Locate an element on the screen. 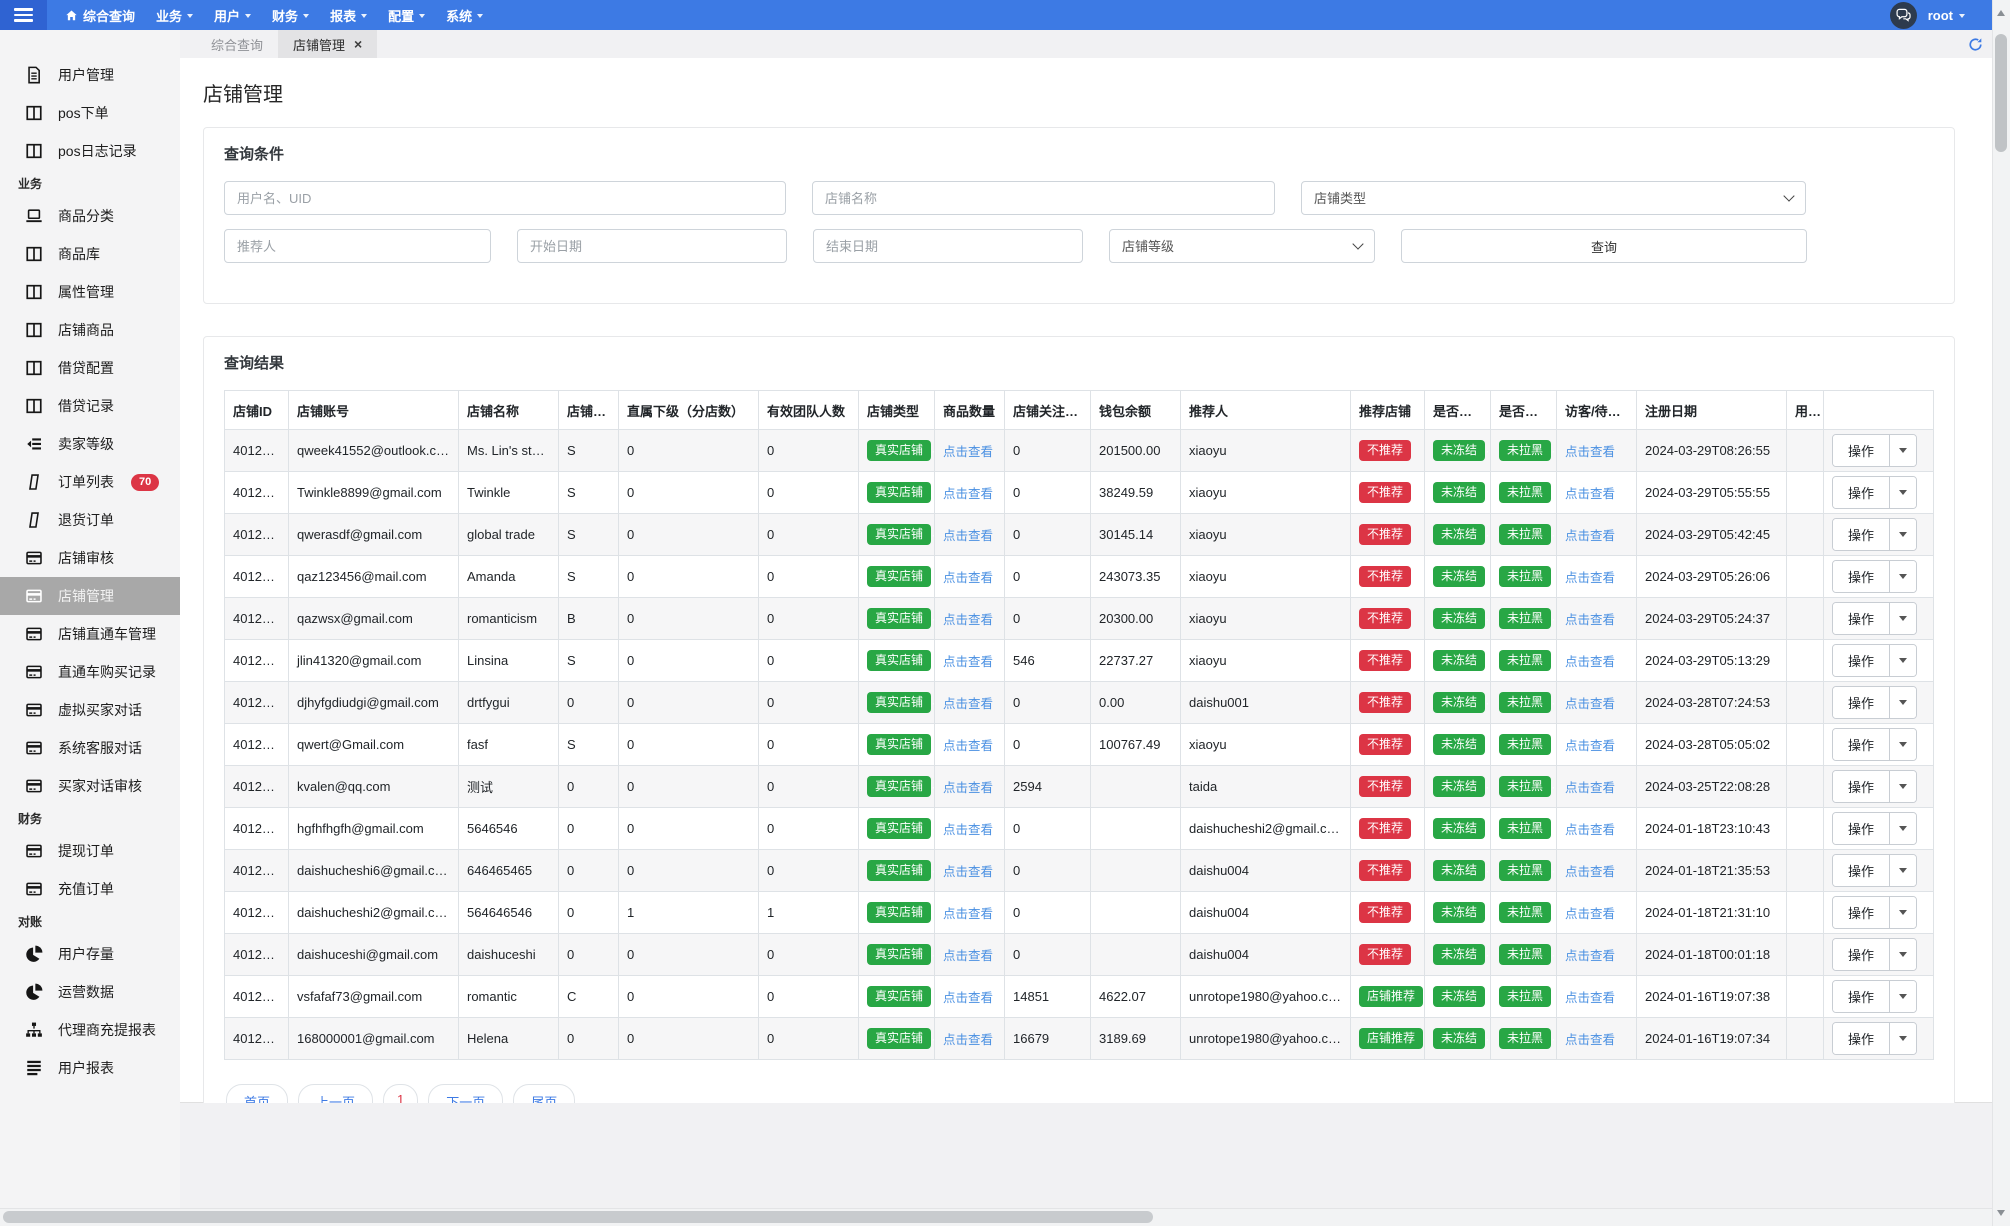 Image resolution: width=2010 pixels, height=1226 pixels. sidebar-item: 退货订单 is located at coordinates (90, 520).